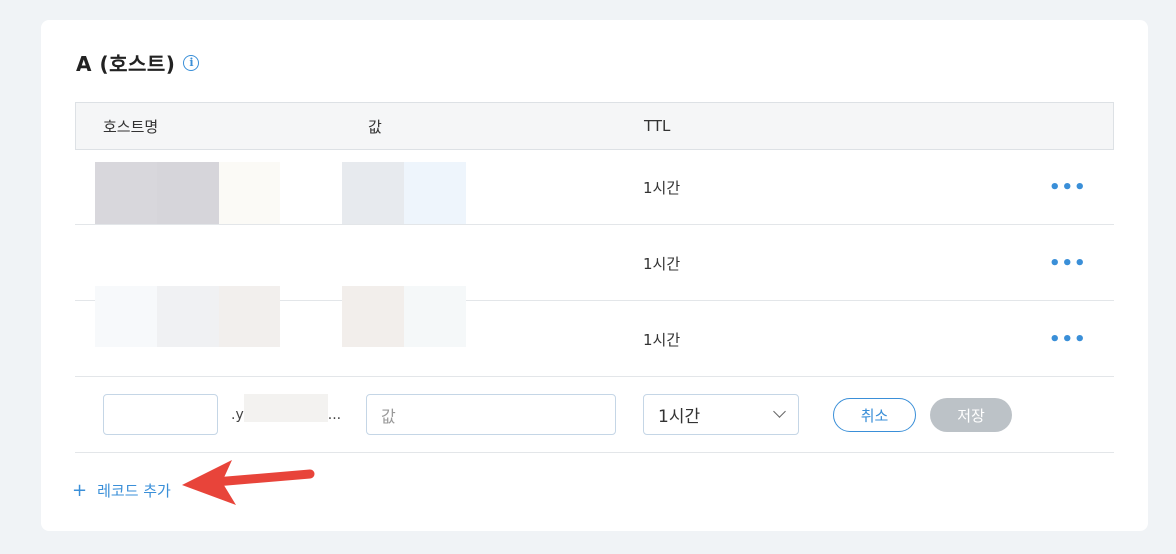 This screenshot has height=554, width=1176. Describe the element at coordinates (134, 491) in the screenshot. I see `add-record-label: 레코드 추가` at that location.